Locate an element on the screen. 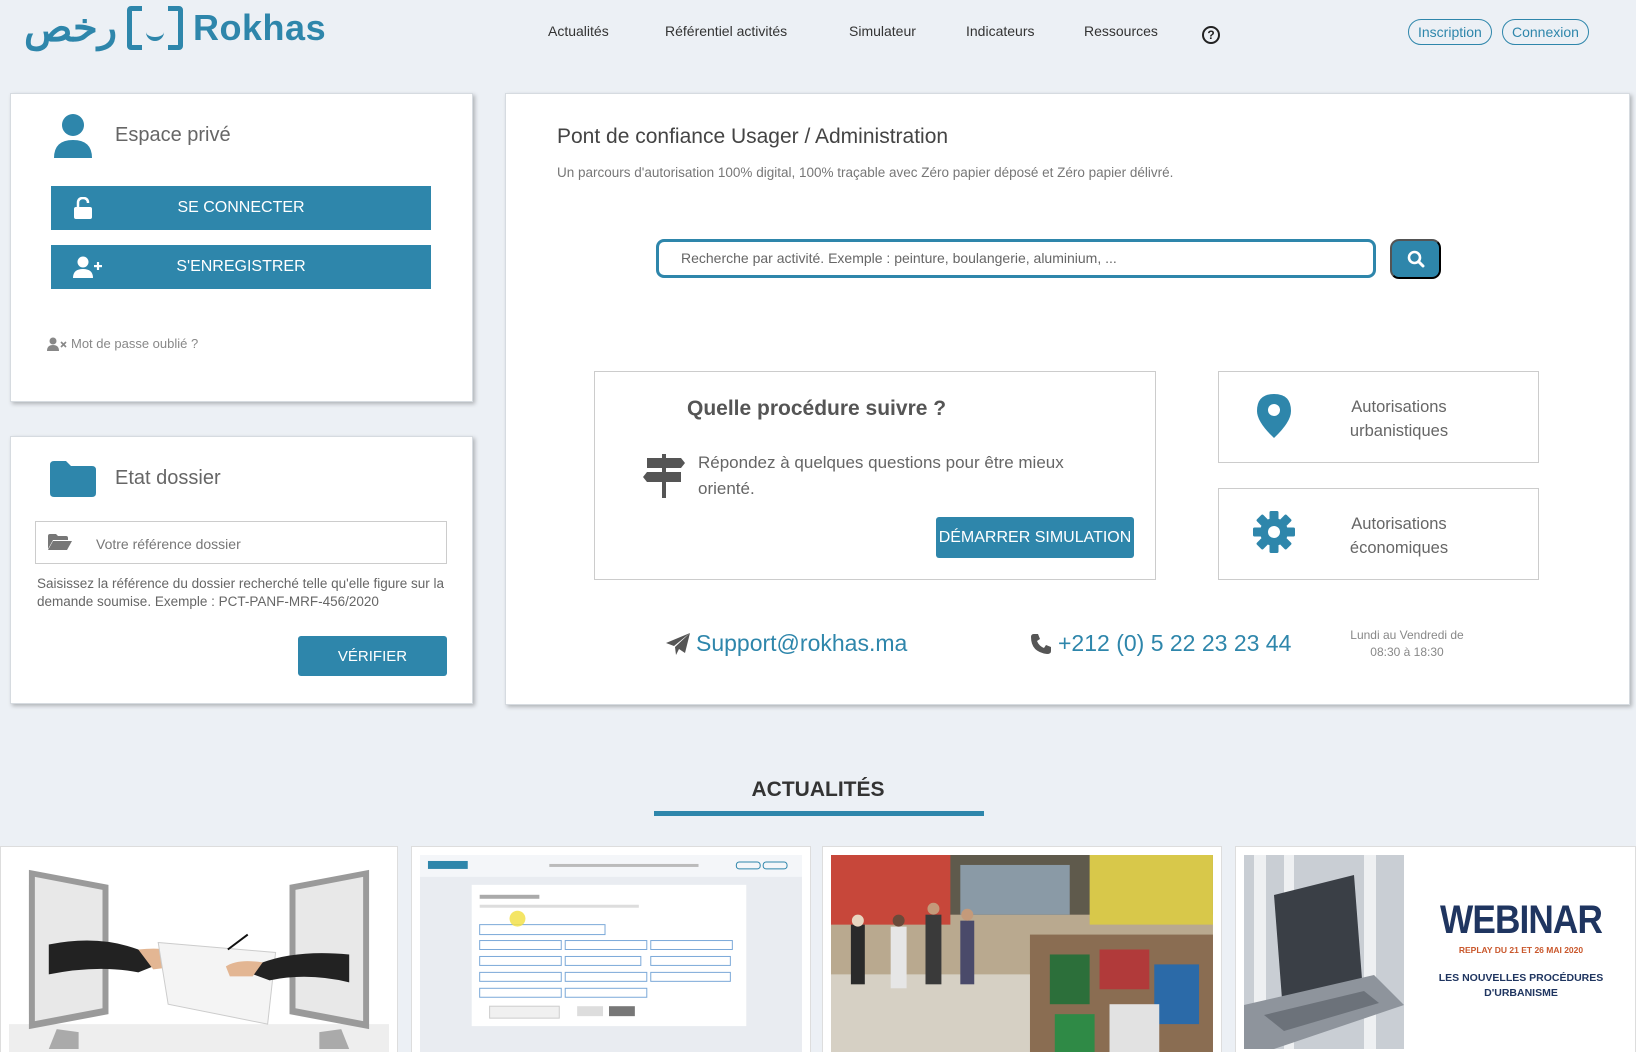  forgot-password-label: Mot de passe oublié ? is located at coordinates (135, 343).